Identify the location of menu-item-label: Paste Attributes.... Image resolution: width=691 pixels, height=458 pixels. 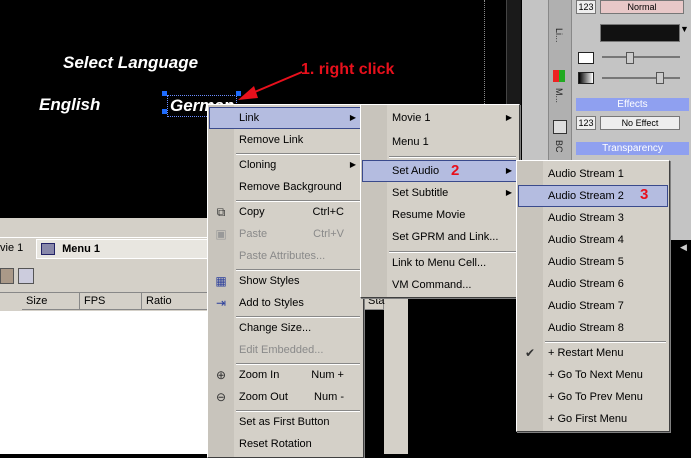
(282, 256).